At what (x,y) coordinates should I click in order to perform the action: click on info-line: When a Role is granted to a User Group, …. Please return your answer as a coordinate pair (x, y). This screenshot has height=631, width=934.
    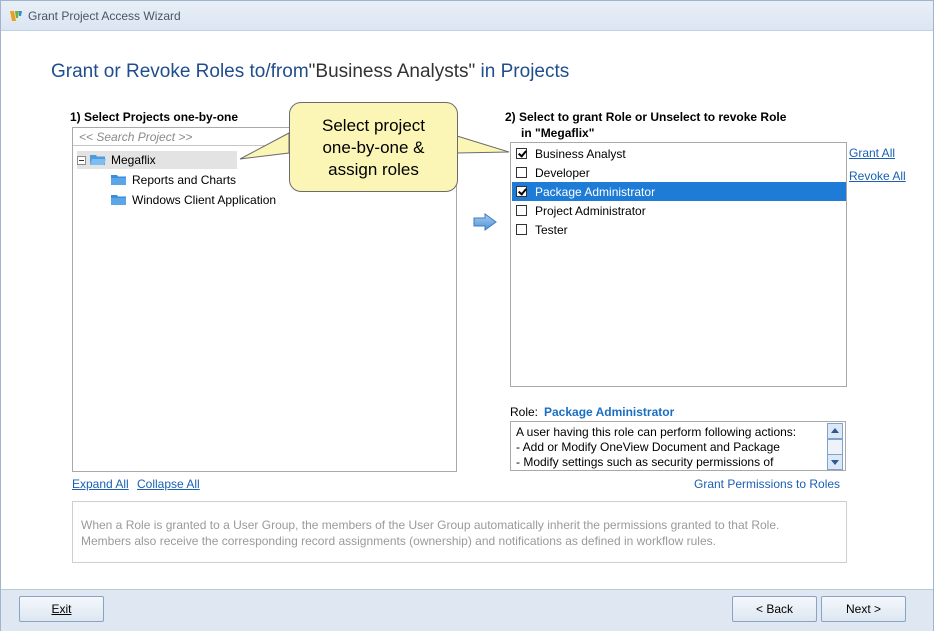
    Looking at the image, I should click on (430, 525).